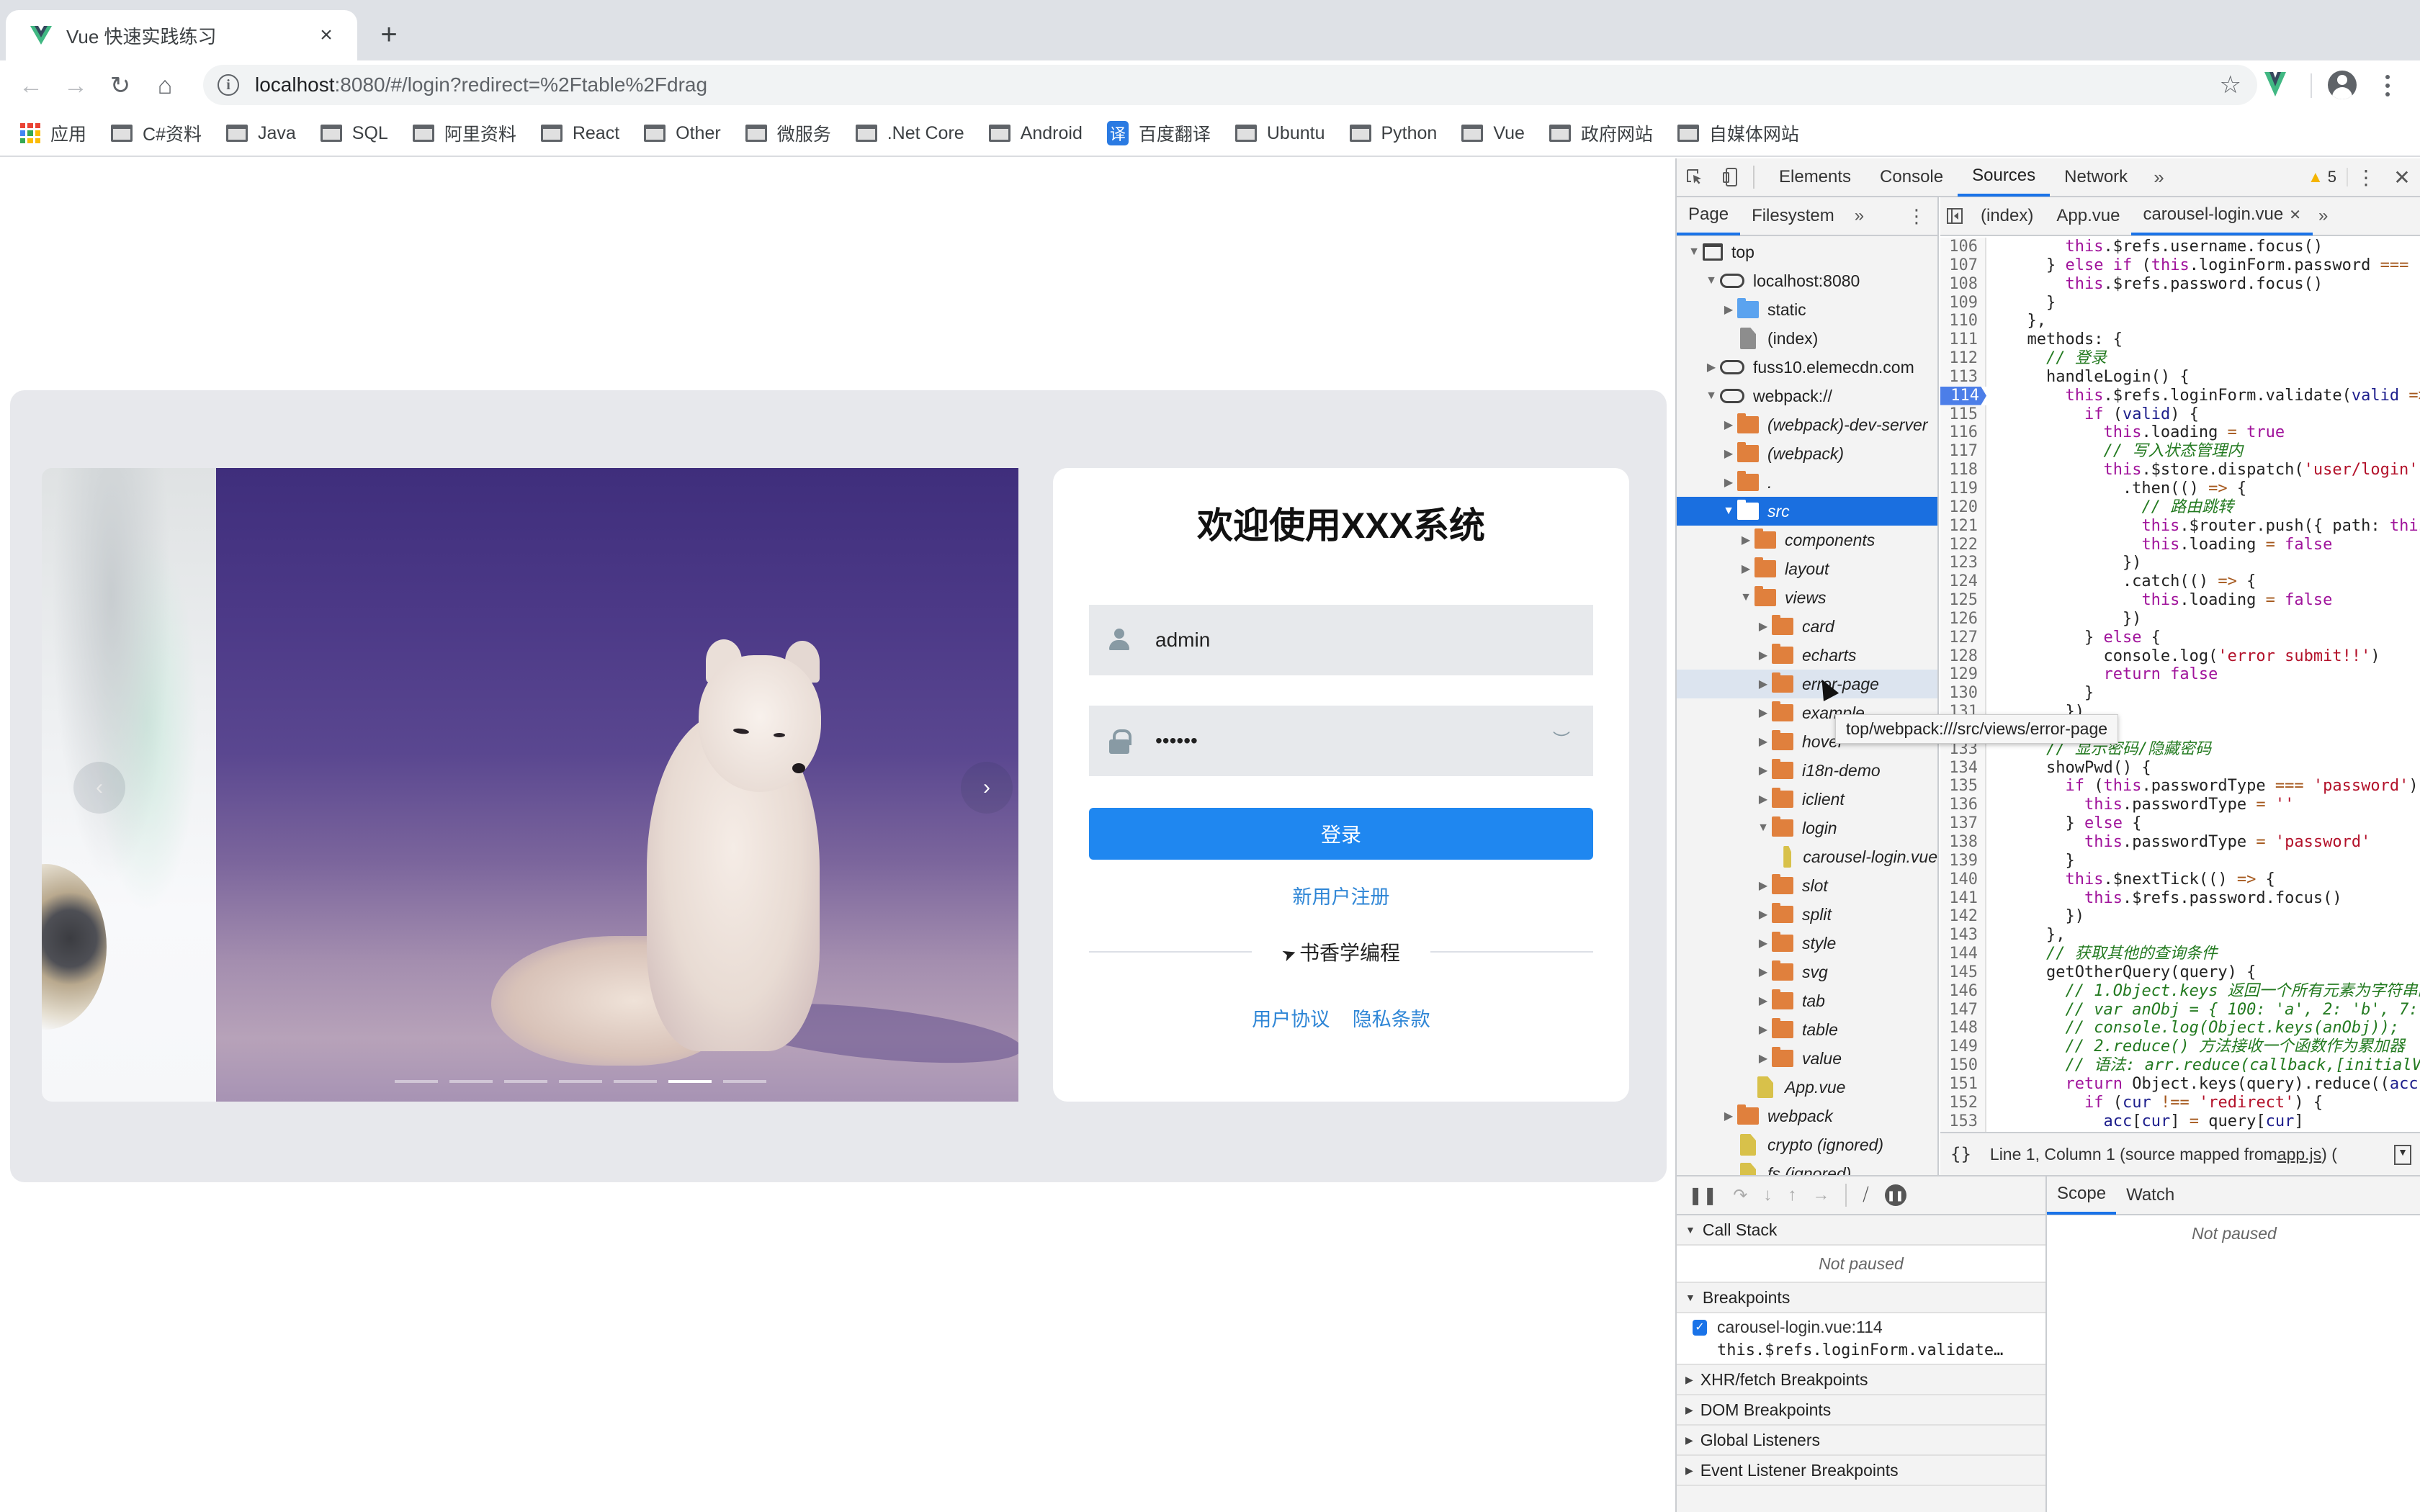 The image size is (2420, 1512). I want to click on tree-item: ▼ login, so click(1807, 828).